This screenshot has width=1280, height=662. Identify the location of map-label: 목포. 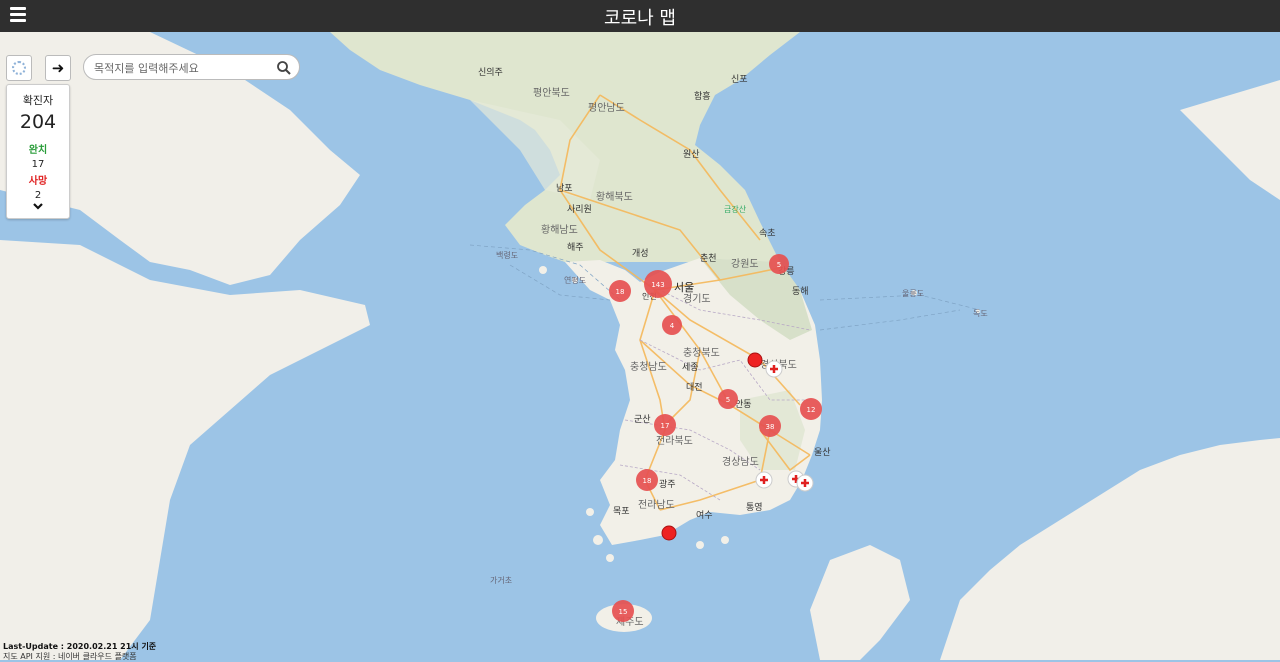
(621, 511).